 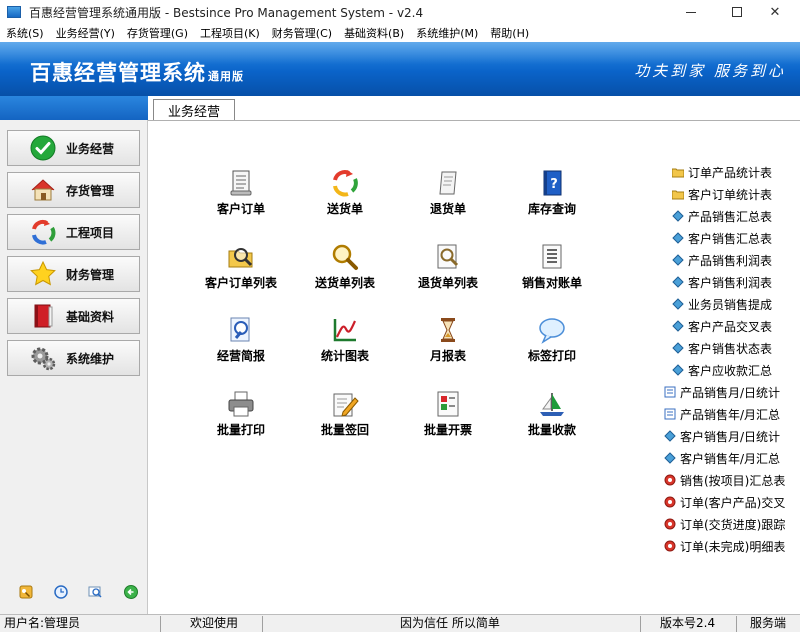 I want to click on sidebar-item-basic-data: 基础资料, so click(x=73, y=316).